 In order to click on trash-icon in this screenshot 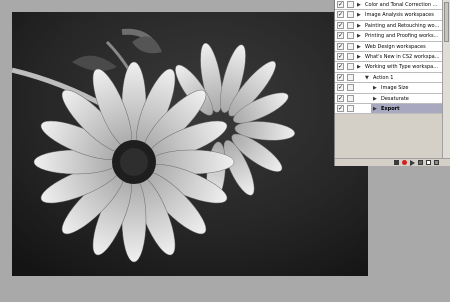, I will do `click(436, 162)`.